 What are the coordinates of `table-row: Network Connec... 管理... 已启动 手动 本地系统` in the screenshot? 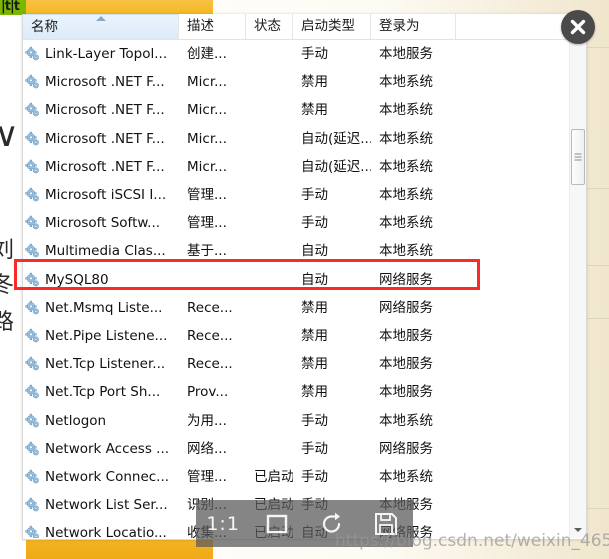 It's located at (304, 477).